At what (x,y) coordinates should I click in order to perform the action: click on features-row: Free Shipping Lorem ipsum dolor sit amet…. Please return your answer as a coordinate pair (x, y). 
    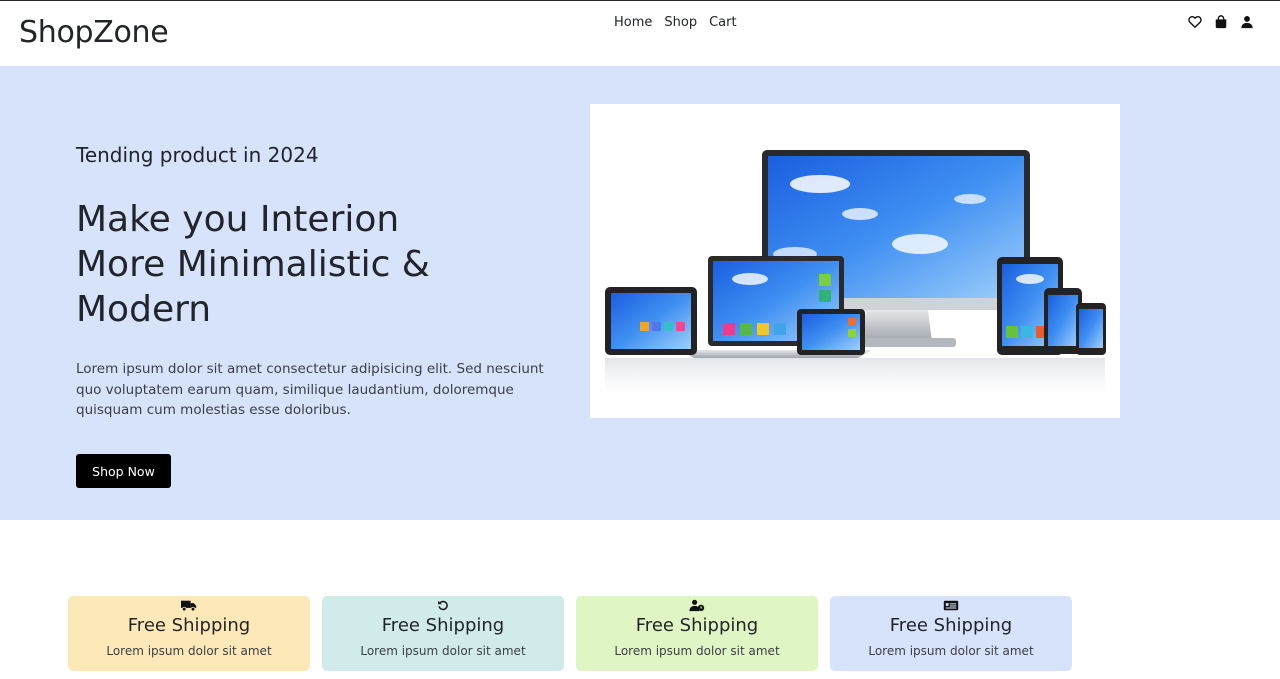
    Looking at the image, I should click on (570, 633).